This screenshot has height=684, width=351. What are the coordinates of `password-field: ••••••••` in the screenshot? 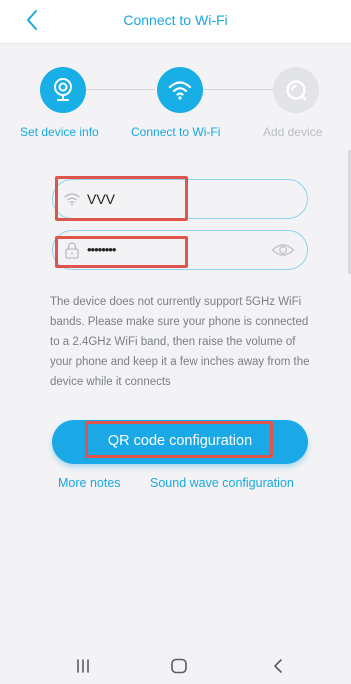 It's located at (180, 250).